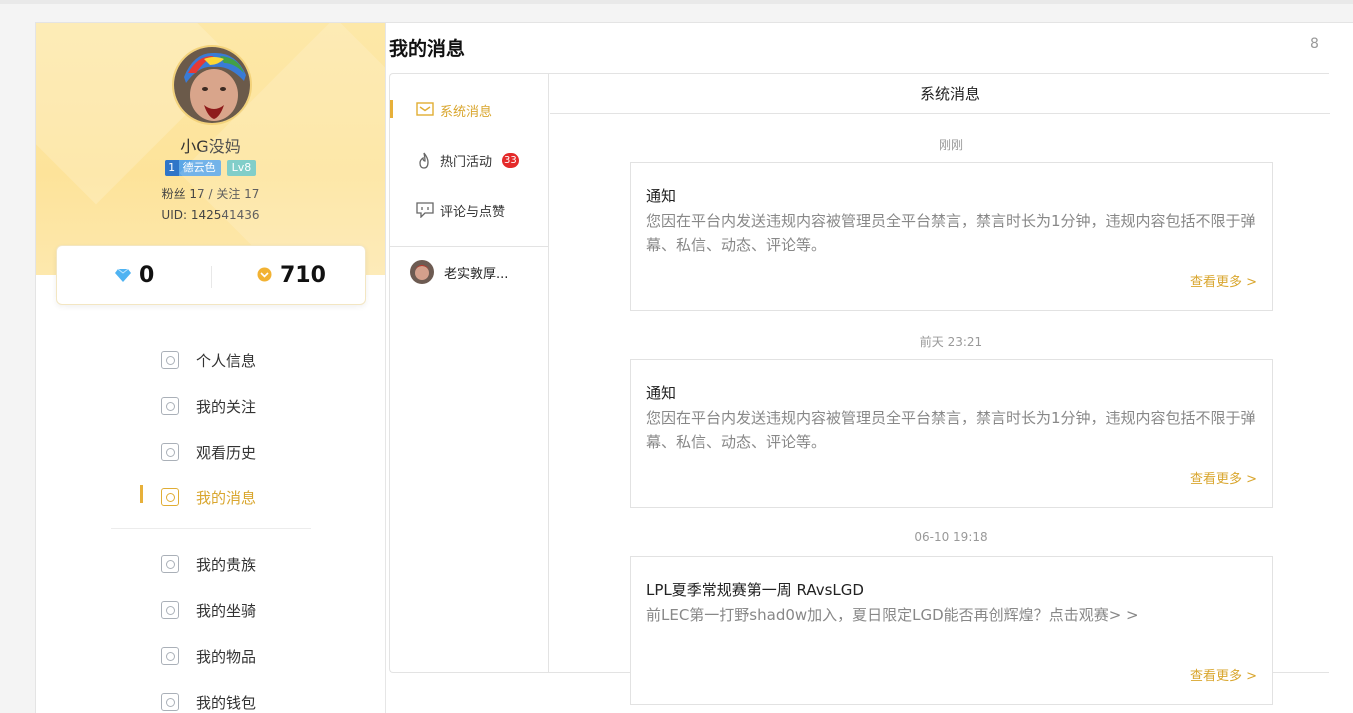  What do you see at coordinates (226, 702) in the screenshot?
I see `sidebar-item-label: 我的钱包` at bounding box center [226, 702].